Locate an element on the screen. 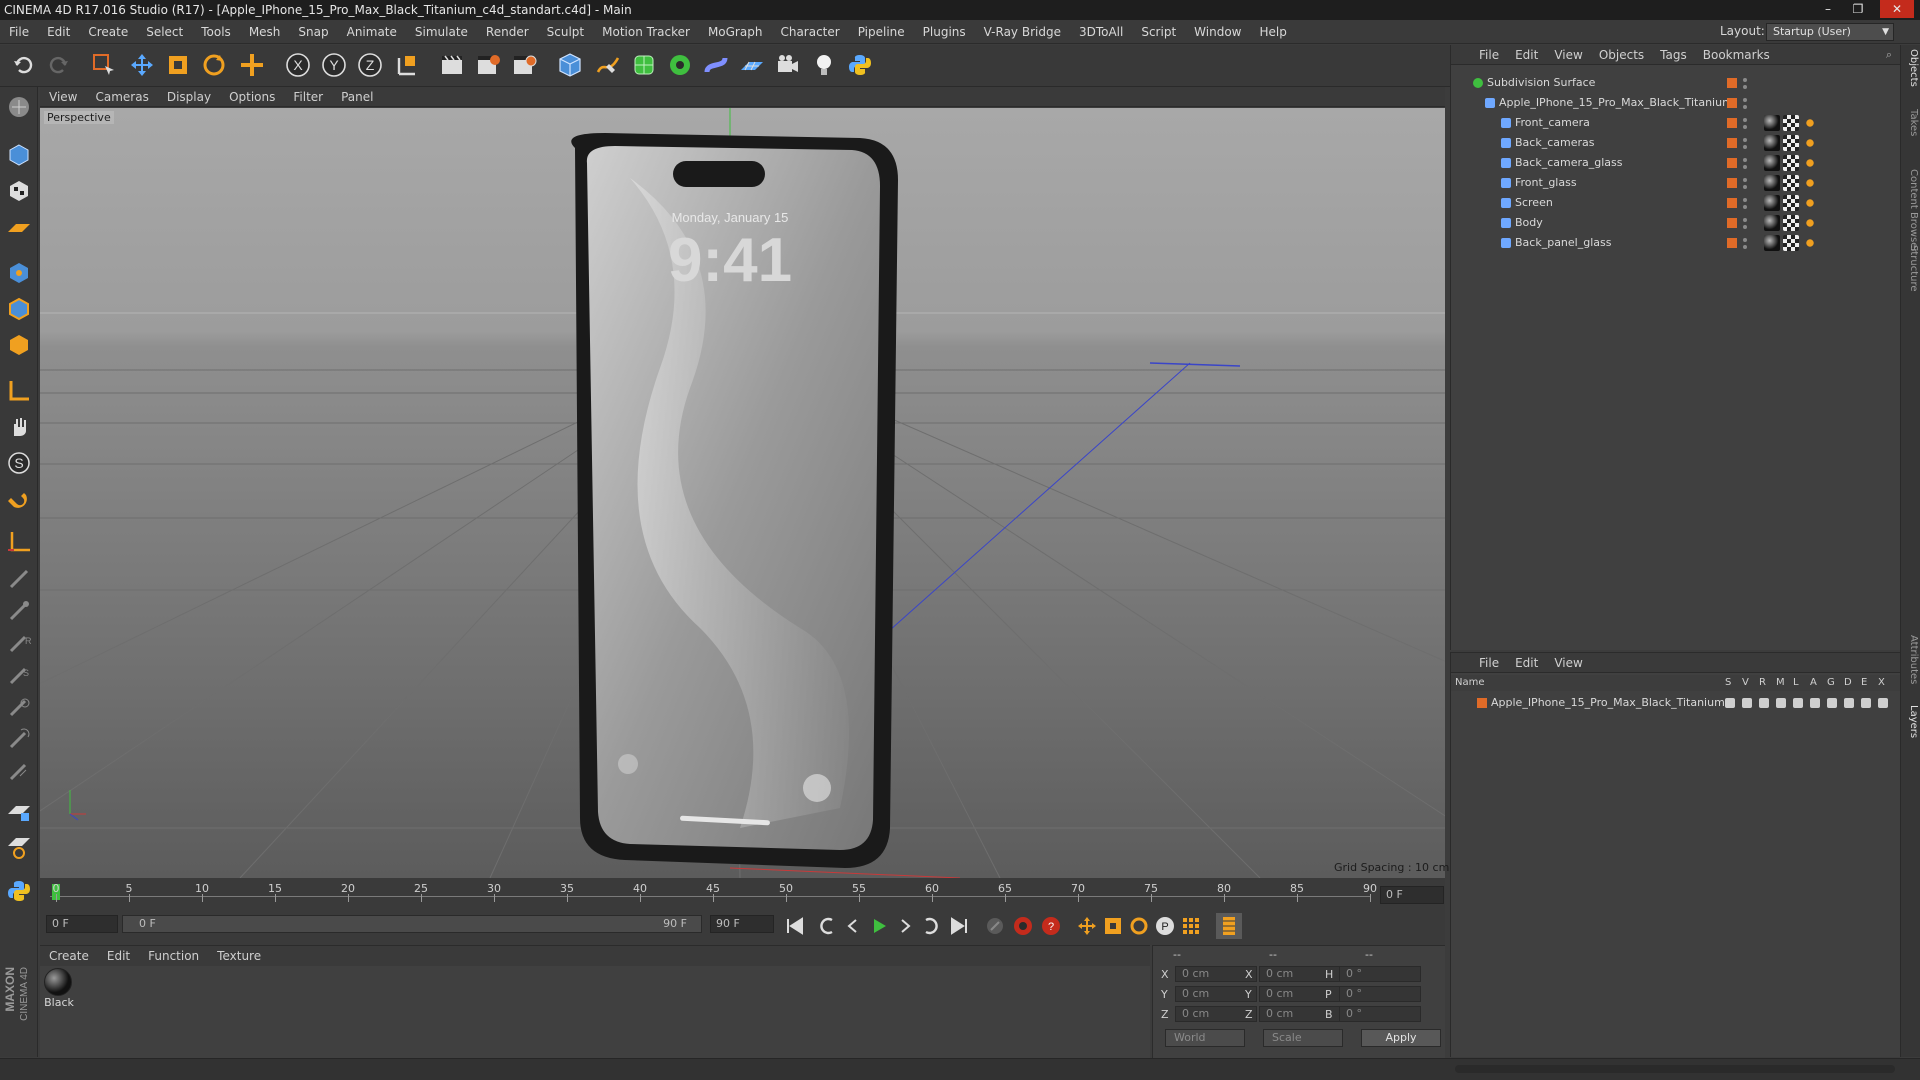  play-button is located at coordinates (879, 926).